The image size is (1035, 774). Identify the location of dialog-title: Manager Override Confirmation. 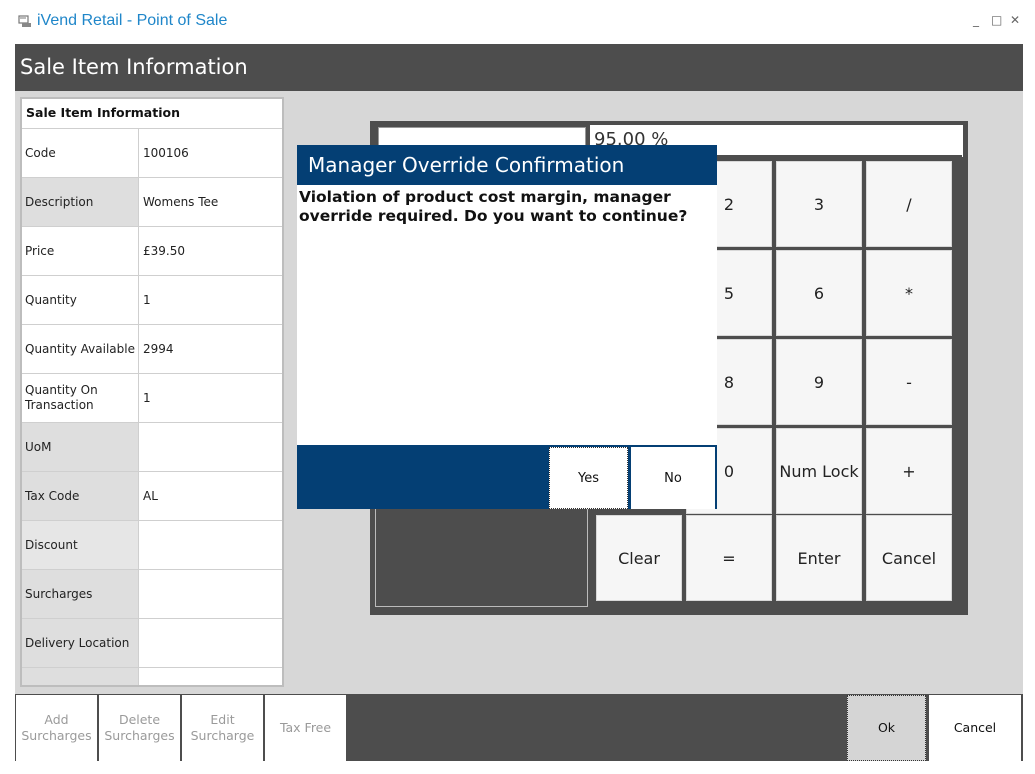
(507, 165).